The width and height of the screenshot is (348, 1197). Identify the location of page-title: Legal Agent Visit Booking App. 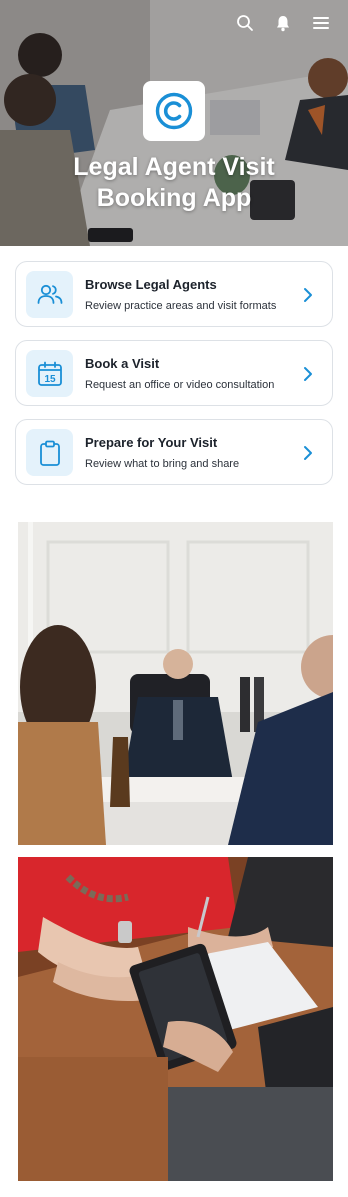
(174, 183).